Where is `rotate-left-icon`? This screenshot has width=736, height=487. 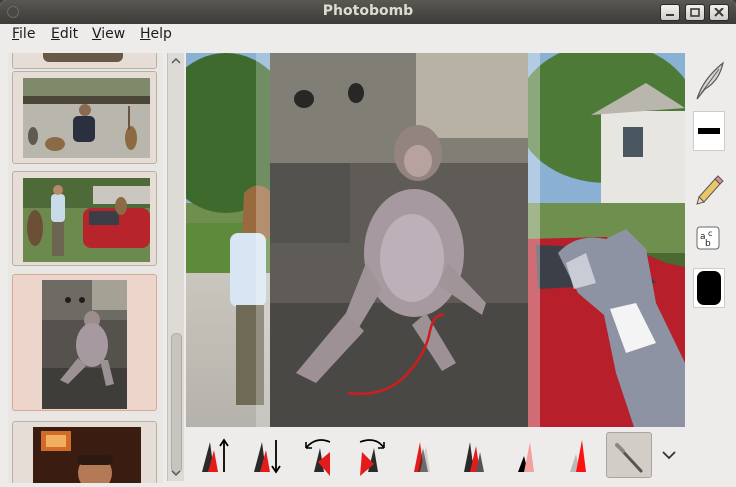
rotate-left-icon is located at coordinates (318, 457).